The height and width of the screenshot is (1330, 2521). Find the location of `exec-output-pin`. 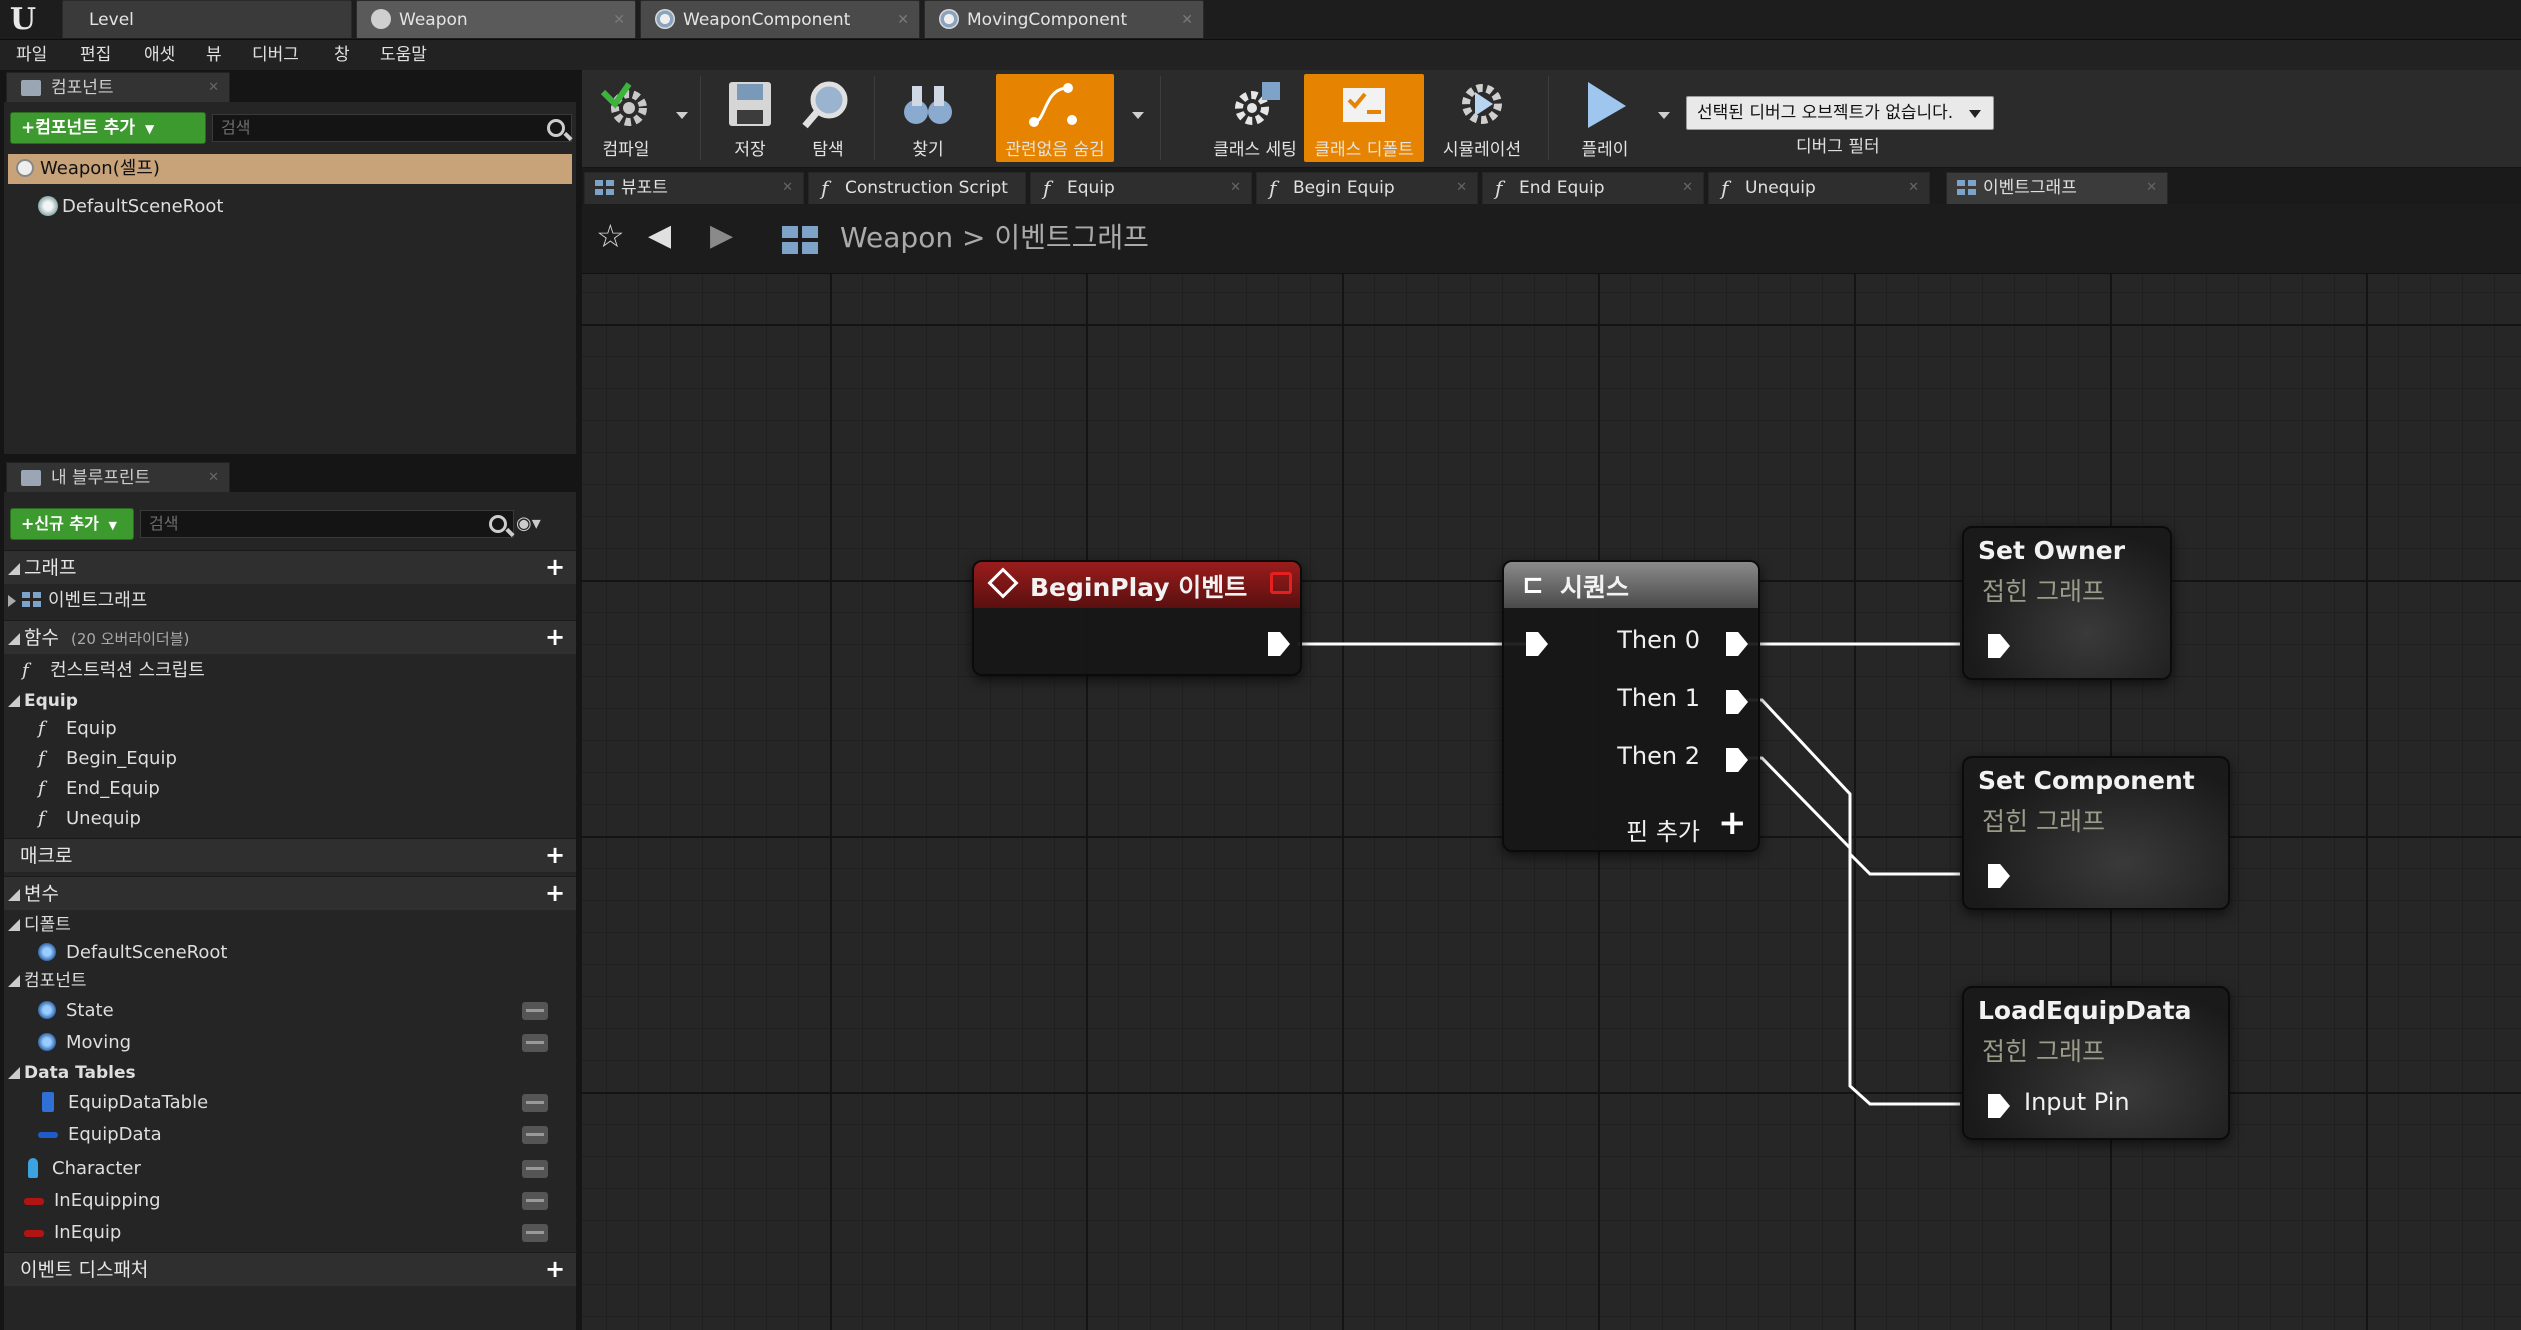

exec-output-pin is located at coordinates (1279, 644).